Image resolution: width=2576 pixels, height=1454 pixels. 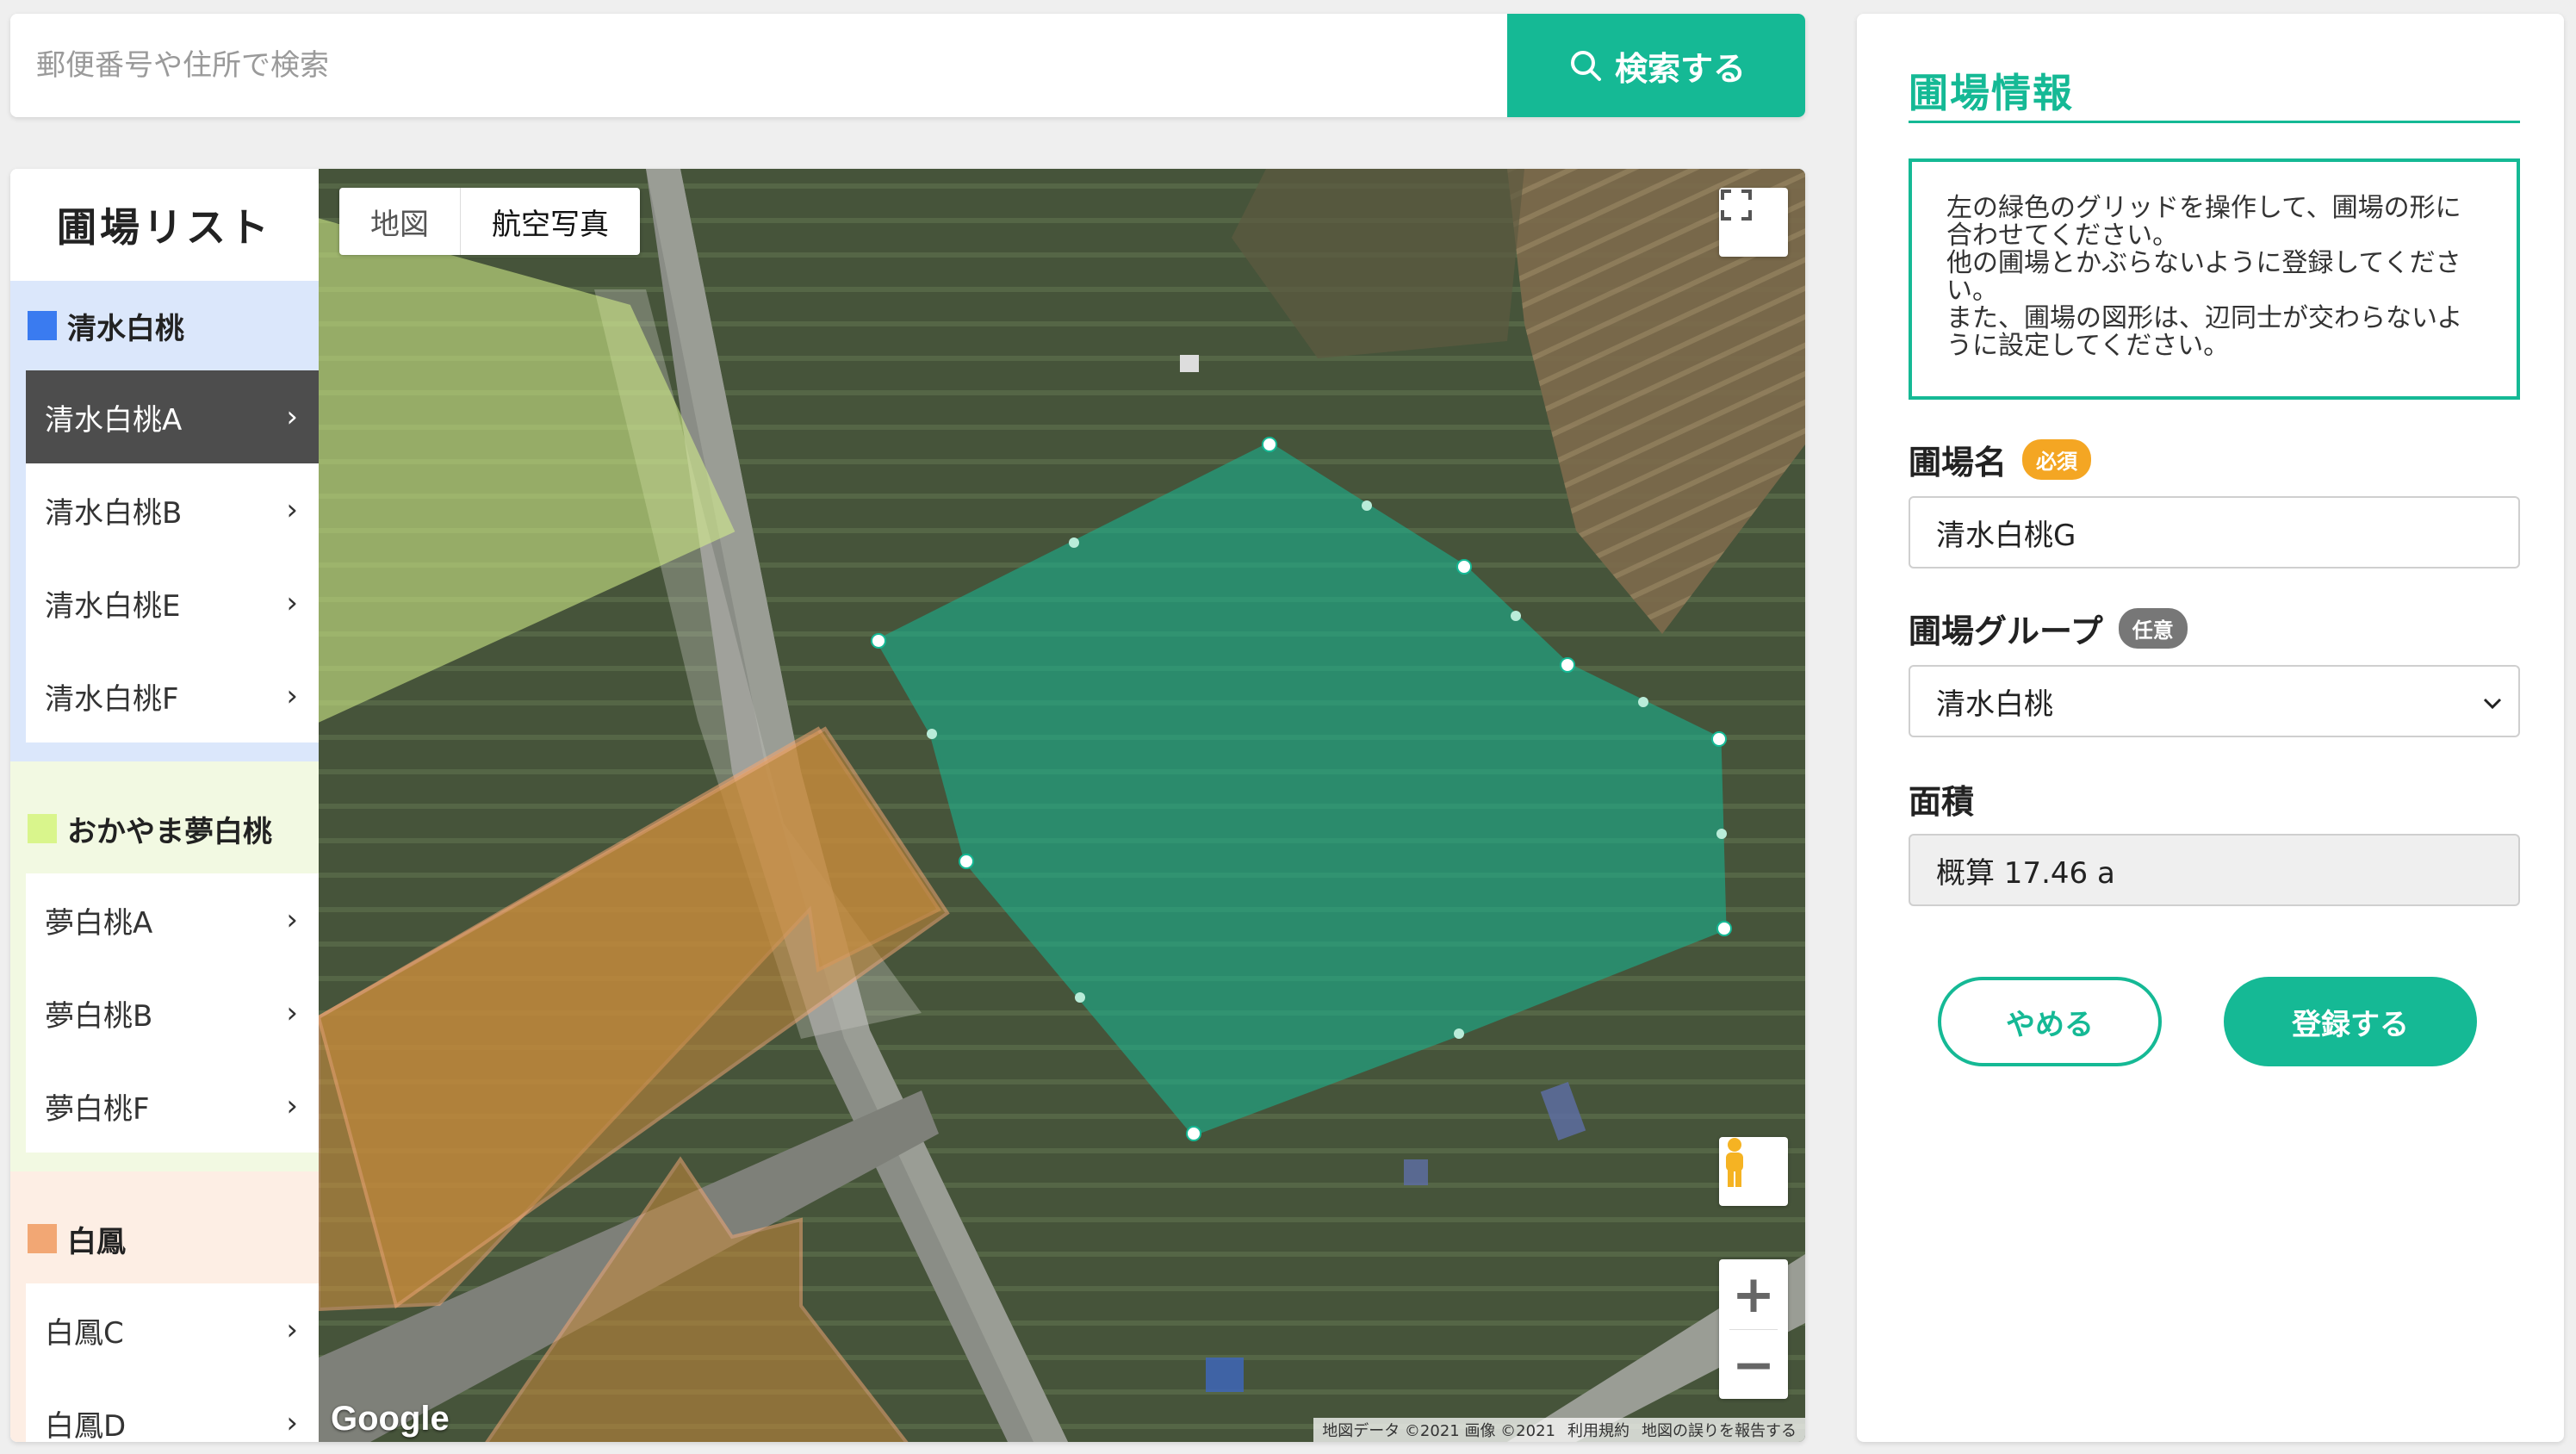 I want to click on field-name-label-row: 圃場名 必須, so click(x=2000, y=459).